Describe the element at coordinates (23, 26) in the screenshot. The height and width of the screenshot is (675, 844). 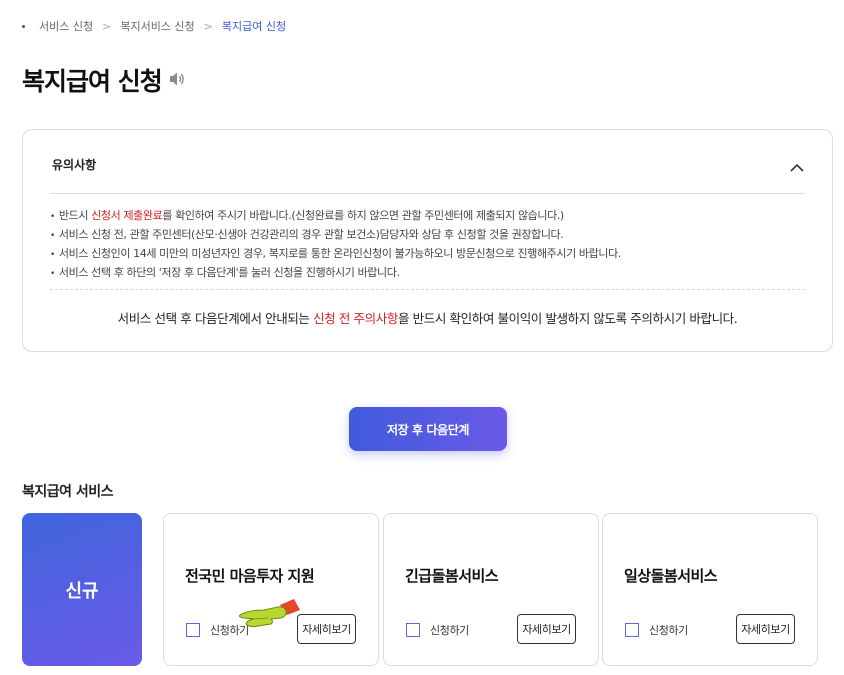
I see `home-dot-icon` at that location.